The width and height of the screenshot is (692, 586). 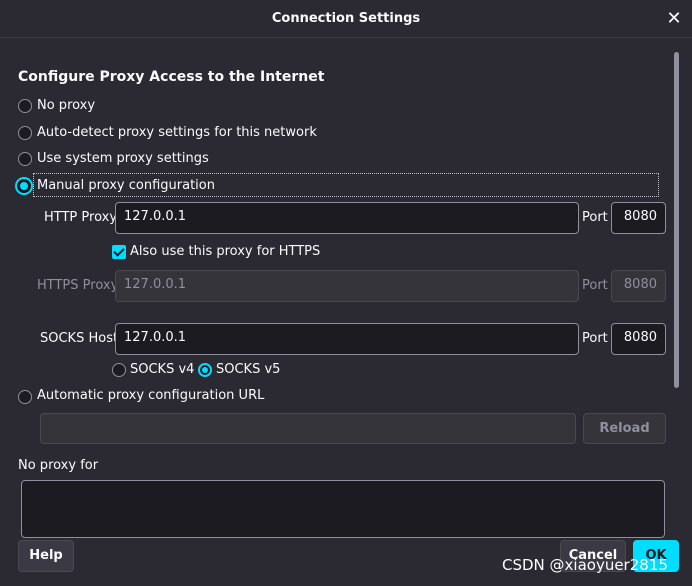 What do you see at coordinates (595, 338) in the screenshot?
I see `socks-port-label: Port` at bounding box center [595, 338].